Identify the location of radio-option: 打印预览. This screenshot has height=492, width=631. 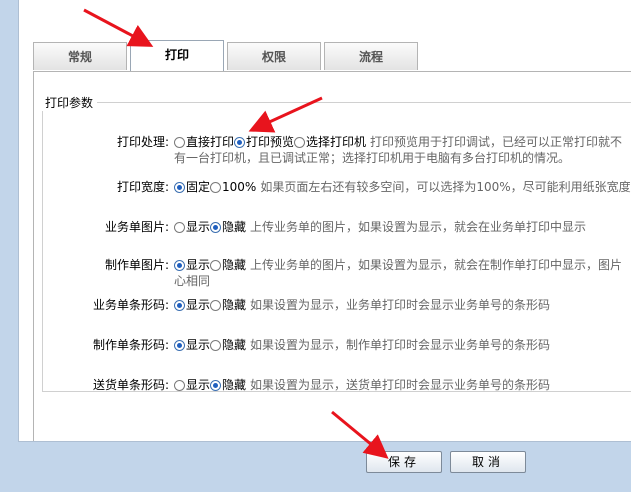
(264, 141).